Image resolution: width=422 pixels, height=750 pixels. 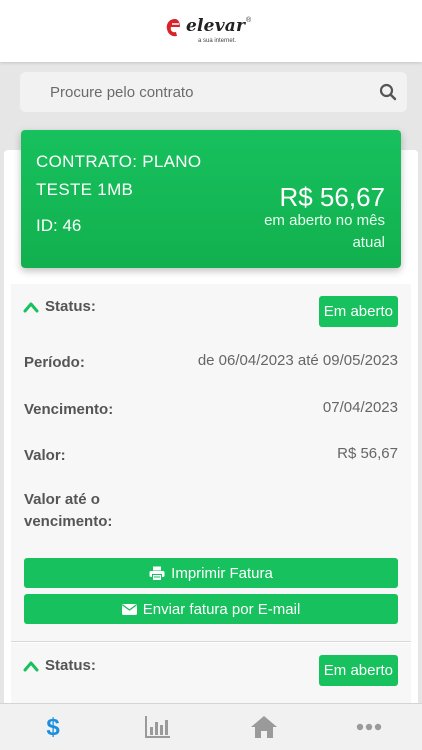 What do you see at coordinates (360, 407) in the screenshot?
I see `due-date-value: 07/04/2023` at bounding box center [360, 407].